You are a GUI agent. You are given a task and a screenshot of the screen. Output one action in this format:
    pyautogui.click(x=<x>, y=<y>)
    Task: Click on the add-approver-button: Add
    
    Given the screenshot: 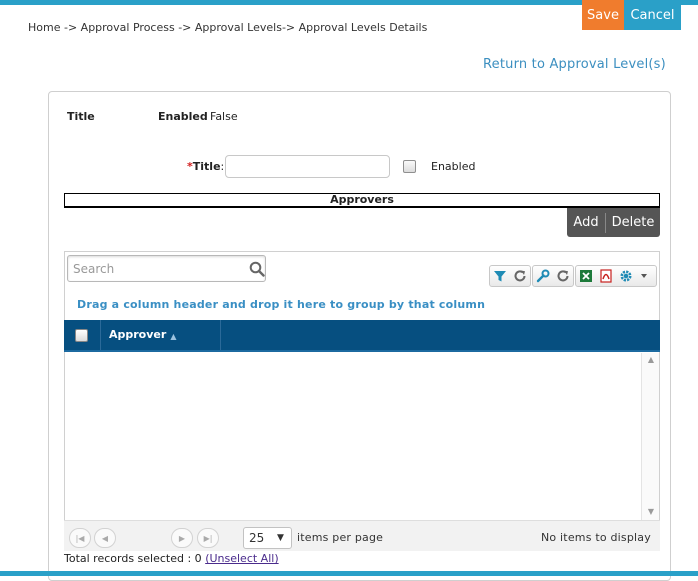 What is the action you would take?
    pyautogui.click(x=586, y=222)
    